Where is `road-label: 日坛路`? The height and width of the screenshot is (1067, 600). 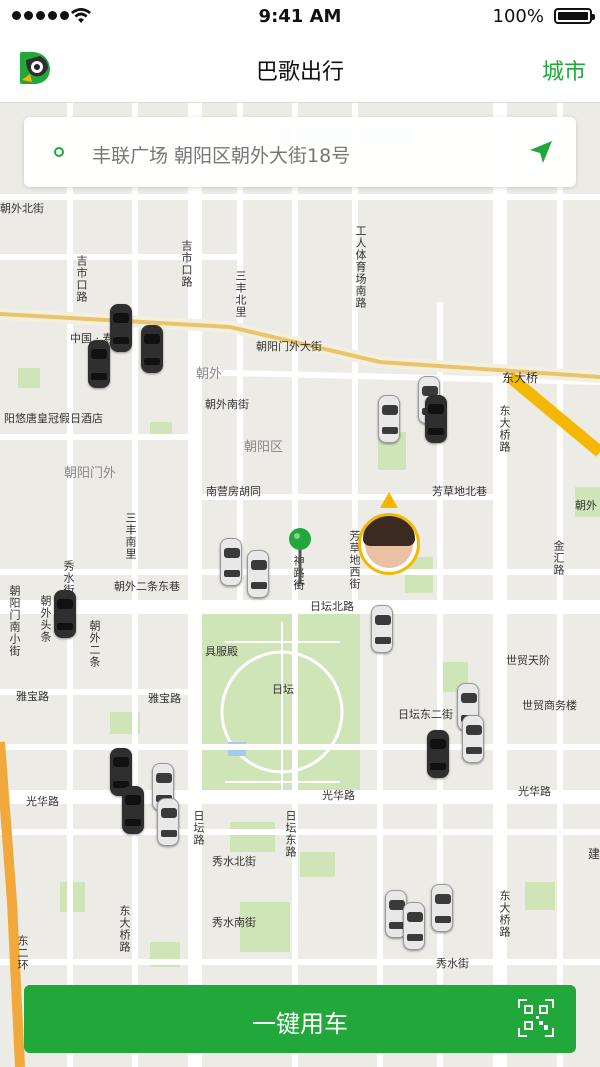 road-label: 日坛路 is located at coordinates (198, 828).